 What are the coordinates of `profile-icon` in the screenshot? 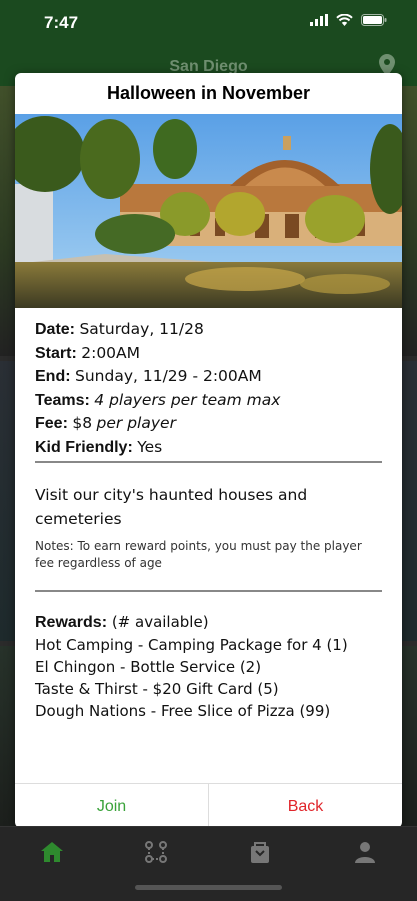 It's located at (365, 852).